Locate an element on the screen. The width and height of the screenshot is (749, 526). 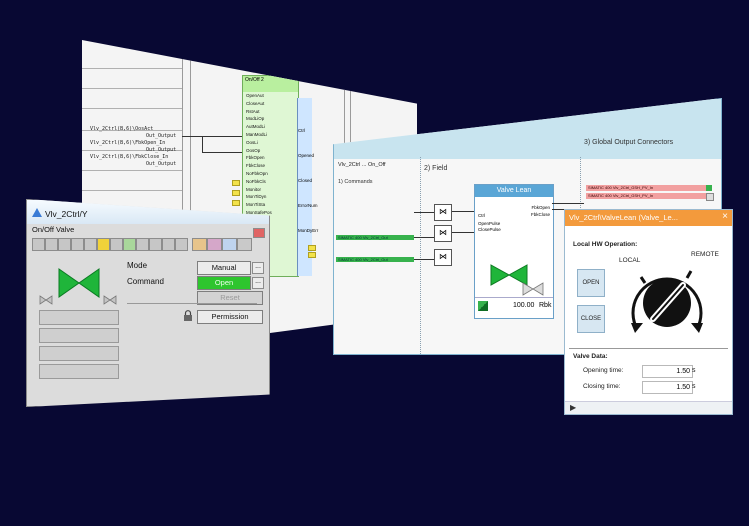
cfc-out-pin: Closed is located at coordinates (305, 180).